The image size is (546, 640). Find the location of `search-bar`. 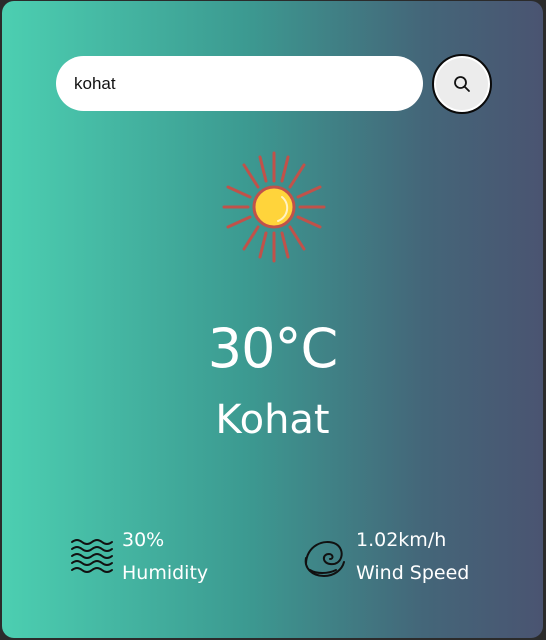

search-bar is located at coordinates (274, 84).